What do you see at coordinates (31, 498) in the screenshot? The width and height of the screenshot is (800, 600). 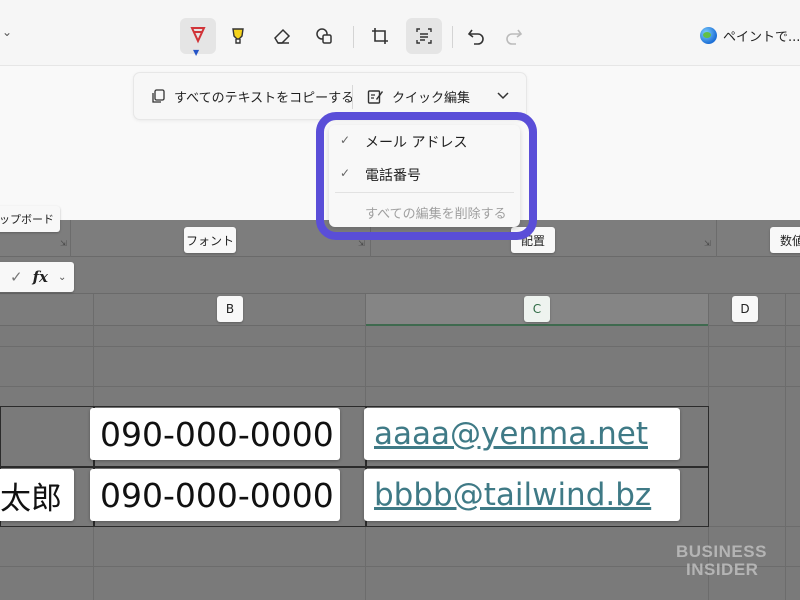 I see `name-text: 太郎` at bounding box center [31, 498].